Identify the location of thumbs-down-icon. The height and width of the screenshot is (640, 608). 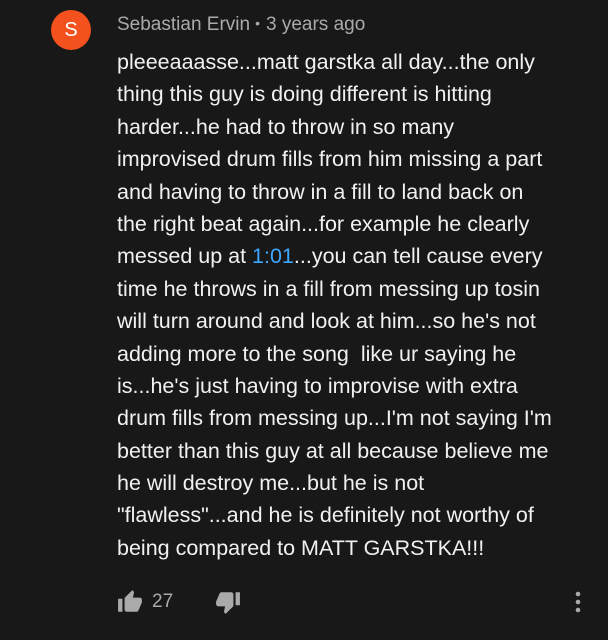
(228, 602).